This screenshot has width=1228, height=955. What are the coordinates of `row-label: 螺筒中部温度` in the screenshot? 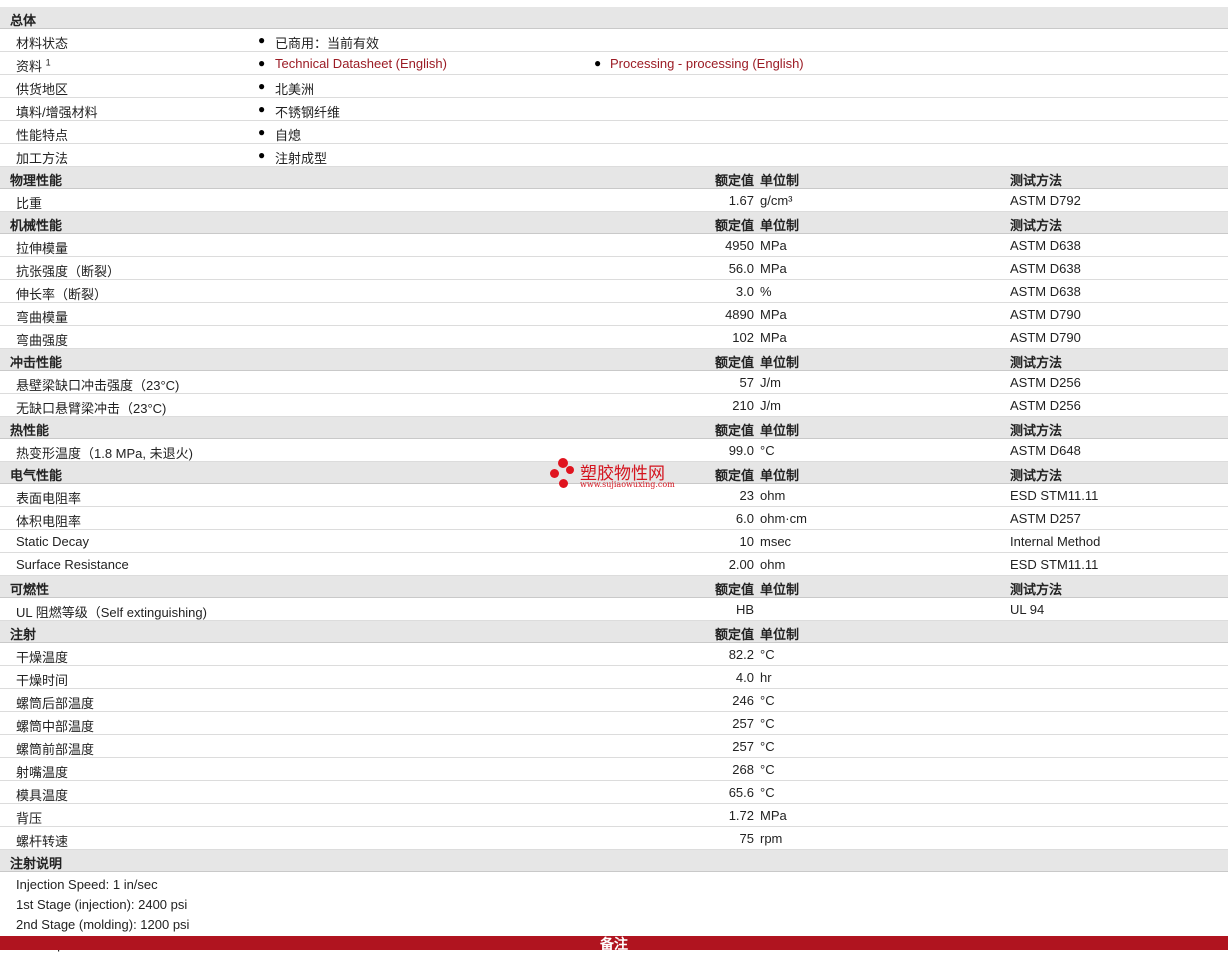 It's located at (55, 726).